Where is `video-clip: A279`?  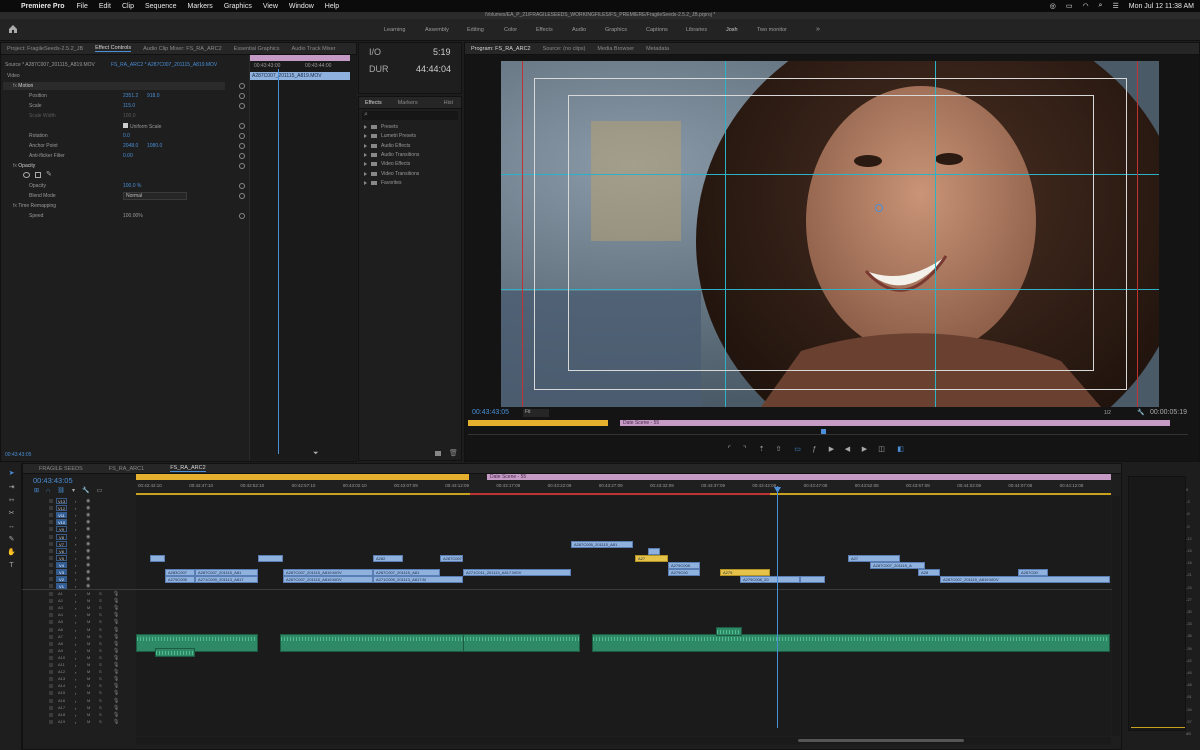 video-clip: A279 is located at coordinates (745, 572).